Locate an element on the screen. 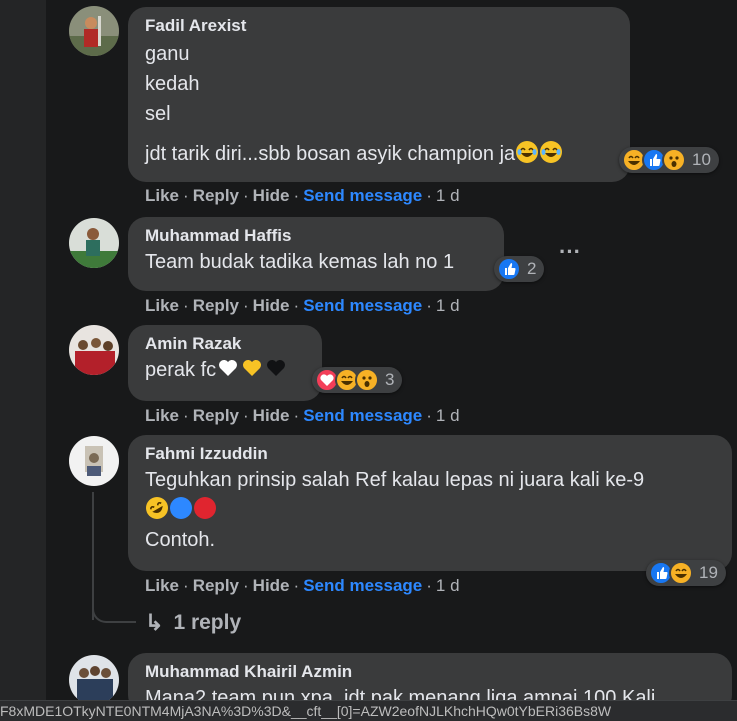  comment-line: ganu is located at coordinates (167, 54).